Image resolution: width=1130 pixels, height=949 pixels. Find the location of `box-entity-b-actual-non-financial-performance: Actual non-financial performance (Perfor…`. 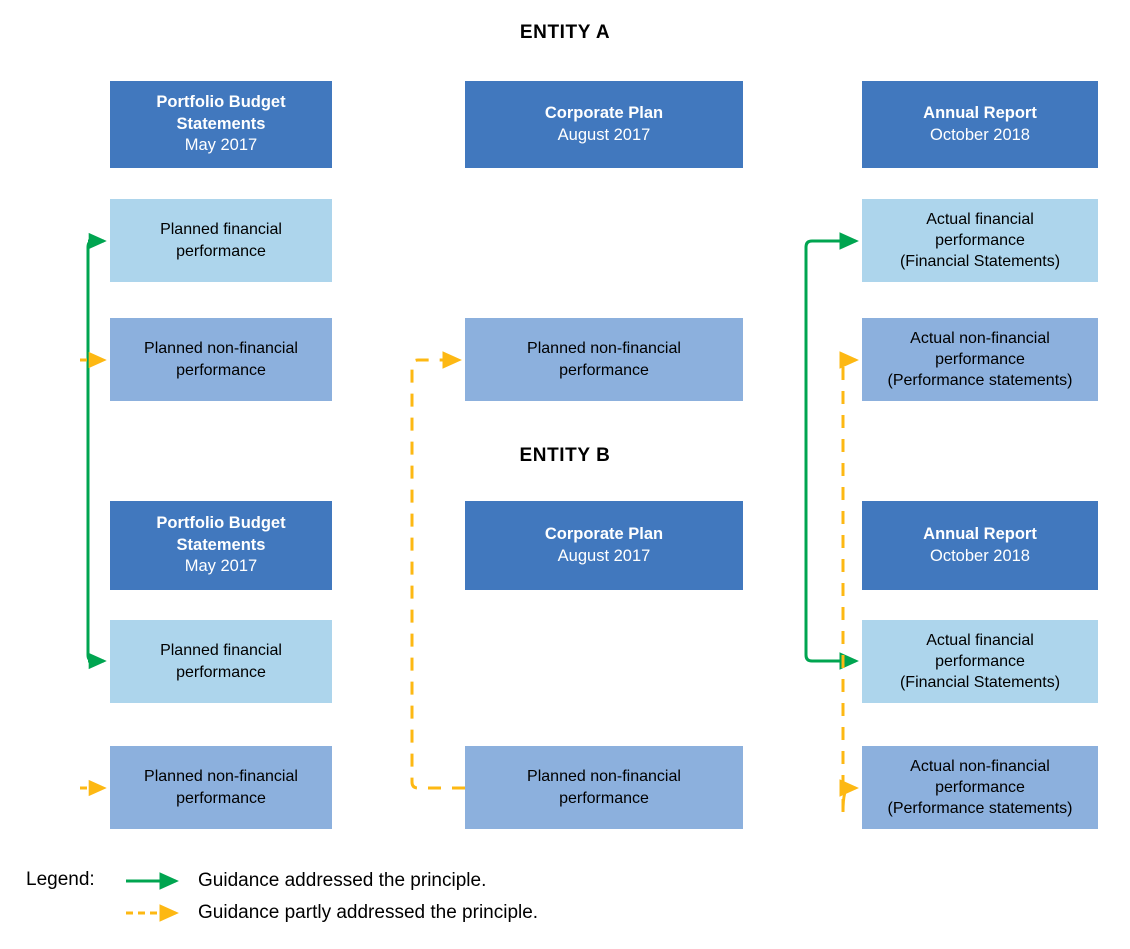

box-entity-b-actual-non-financial-performance: Actual non-financial performance (Perfor… is located at coordinates (980, 787).